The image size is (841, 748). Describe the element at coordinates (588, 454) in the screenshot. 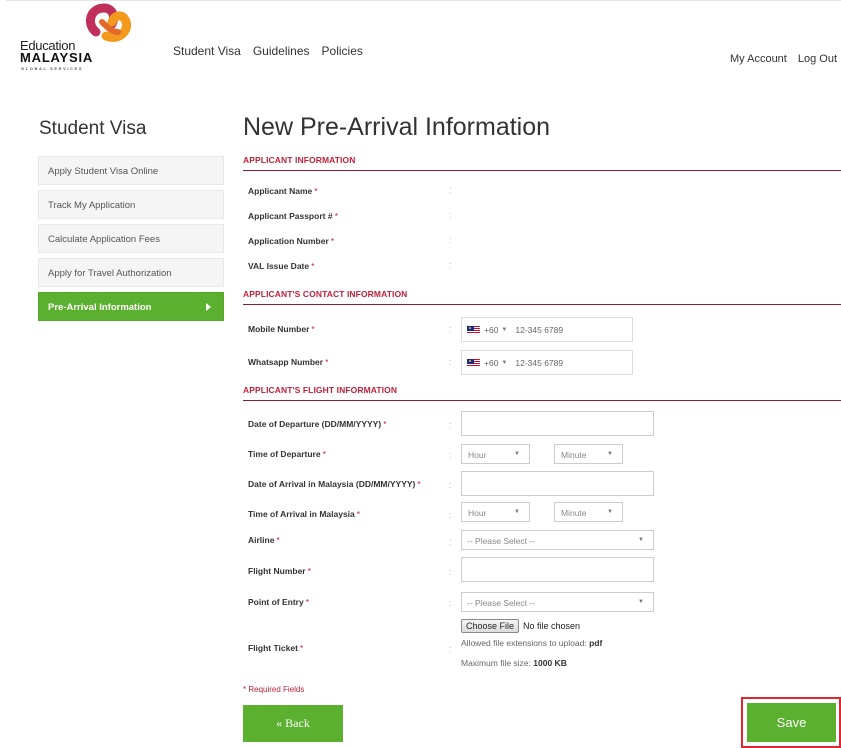

I see `departure-minute-select: Minute ▼` at that location.